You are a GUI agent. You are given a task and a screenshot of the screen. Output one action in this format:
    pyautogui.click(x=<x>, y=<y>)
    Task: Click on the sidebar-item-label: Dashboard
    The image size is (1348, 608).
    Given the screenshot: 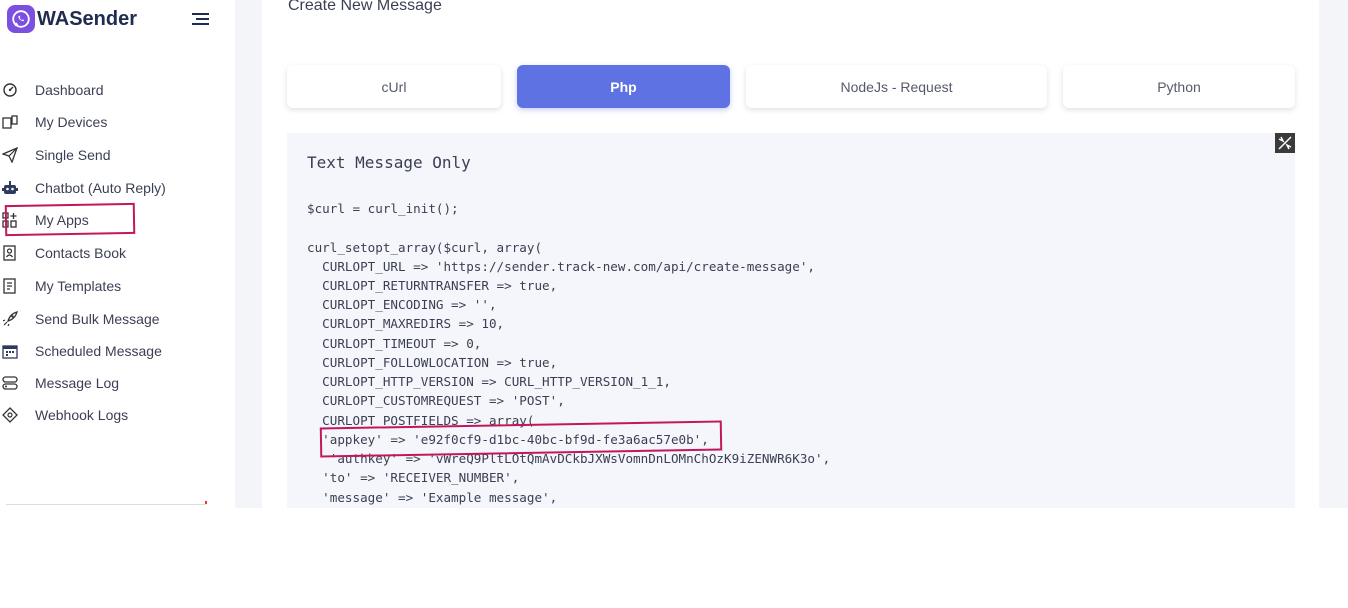 What is the action you would take?
    pyautogui.click(x=69, y=90)
    